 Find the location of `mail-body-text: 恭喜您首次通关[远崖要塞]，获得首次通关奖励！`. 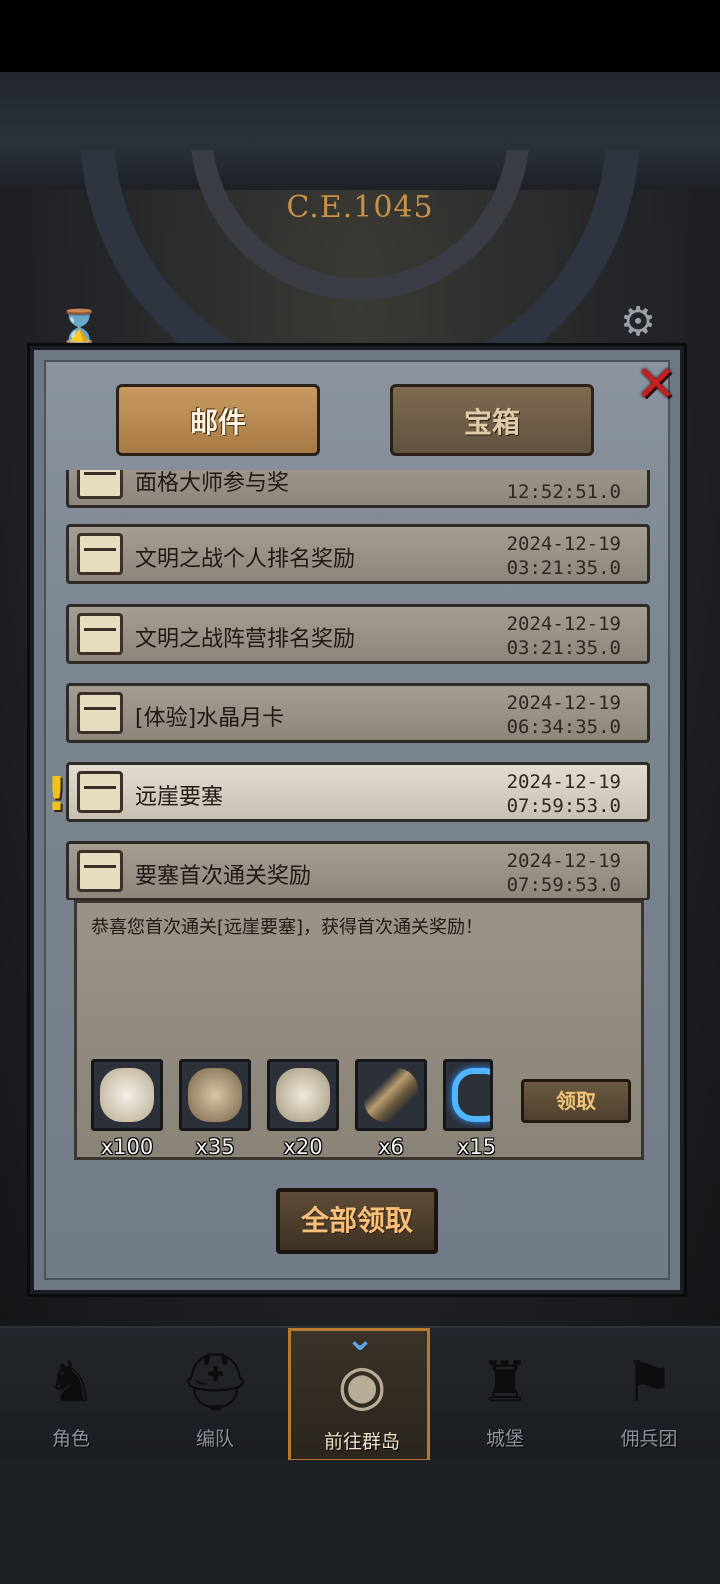

mail-body-text: 恭喜您首次通关[远崖要塞]，获得首次通关奖励！ is located at coordinates (287, 927).